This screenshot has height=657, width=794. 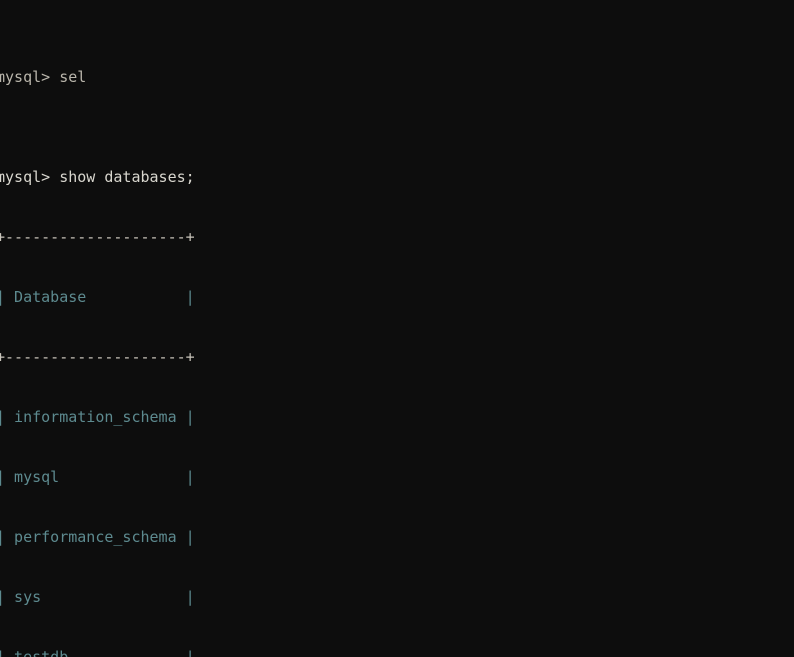 I want to click on table-header-row: | Database |, so click(x=97, y=297).